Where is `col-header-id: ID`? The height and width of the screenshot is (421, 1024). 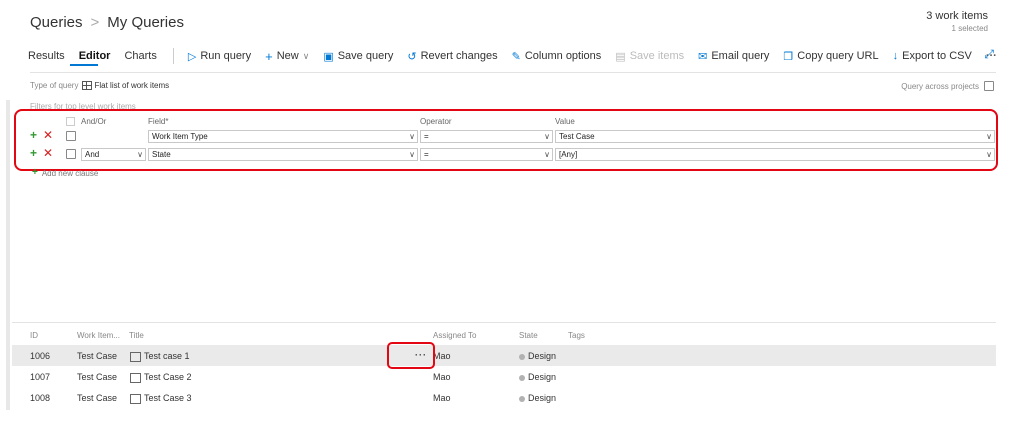 col-header-id: ID is located at coordinates (34, 335).